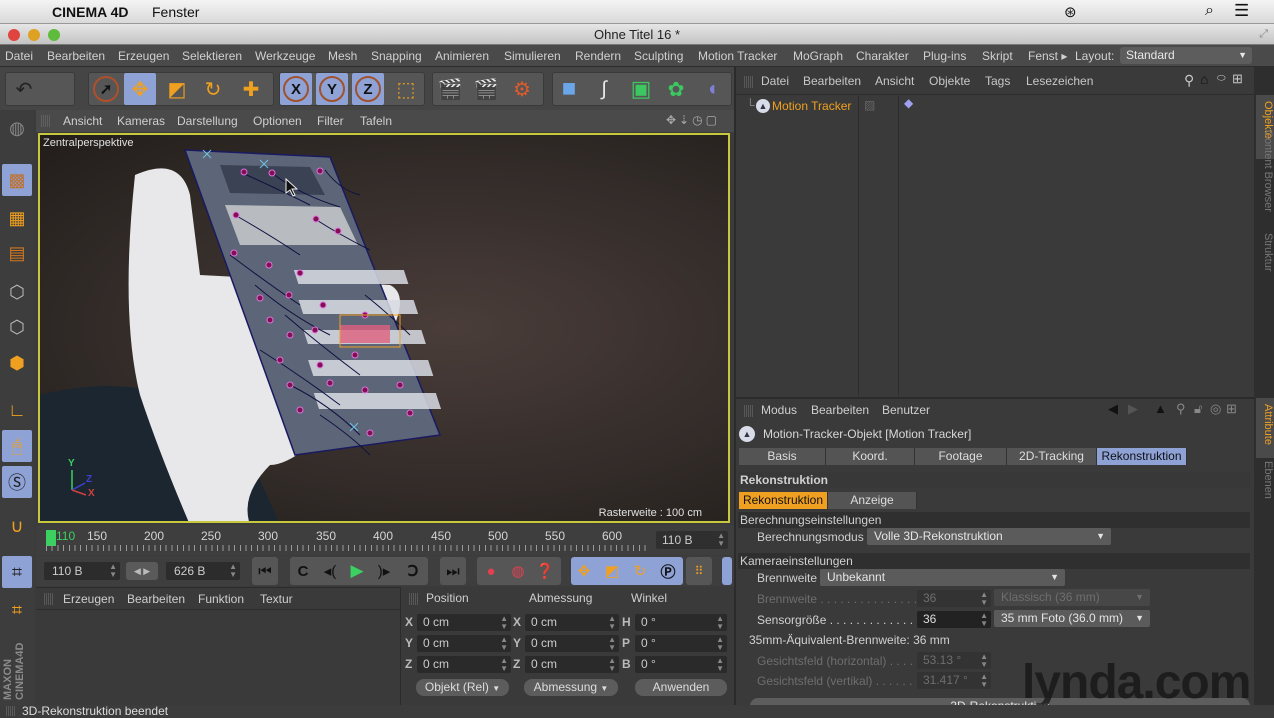 The width and height of the screenshot is (1274, 718). Describe the element at coordinates (1237, 79) in the screenshot. I see `new-panel-icon: ⊞` at that location.